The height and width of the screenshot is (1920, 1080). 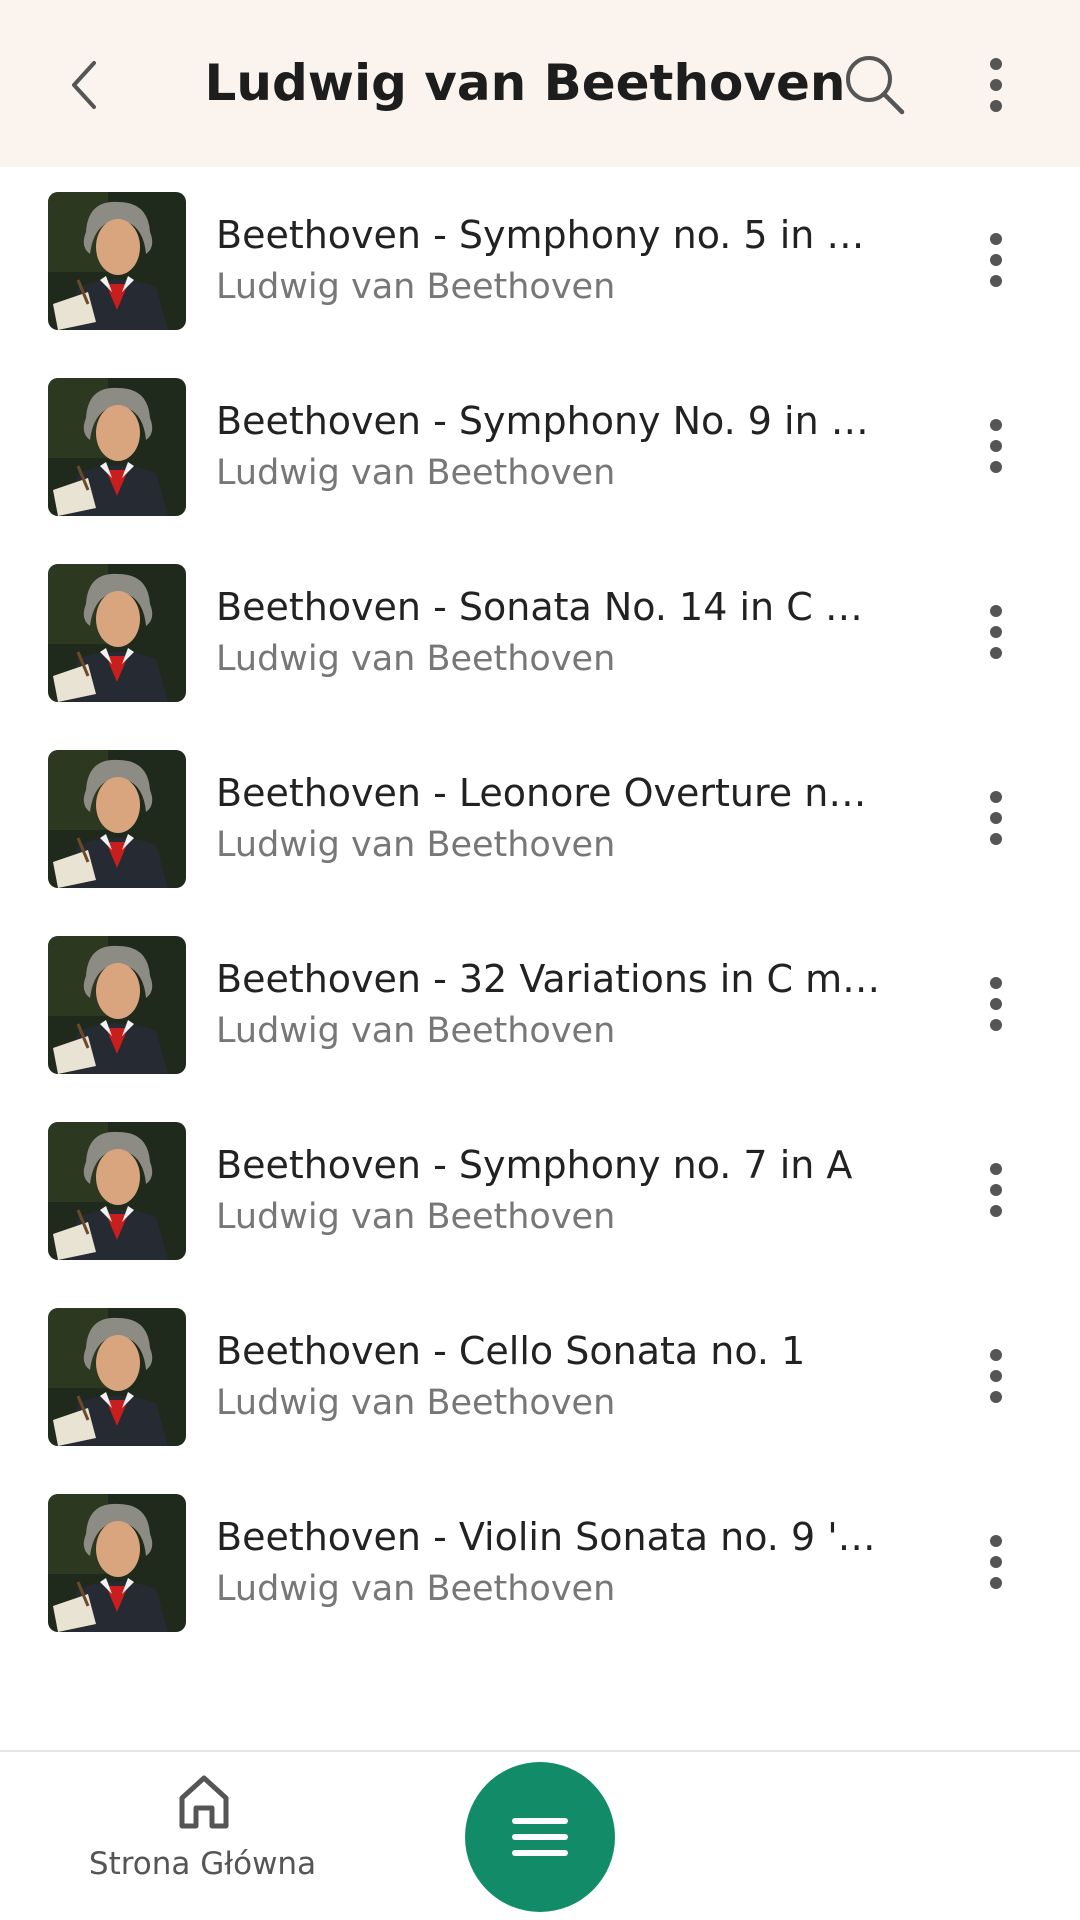 I want to click on nav-home-label: Strona Główna, so click(x=202, y=1864).